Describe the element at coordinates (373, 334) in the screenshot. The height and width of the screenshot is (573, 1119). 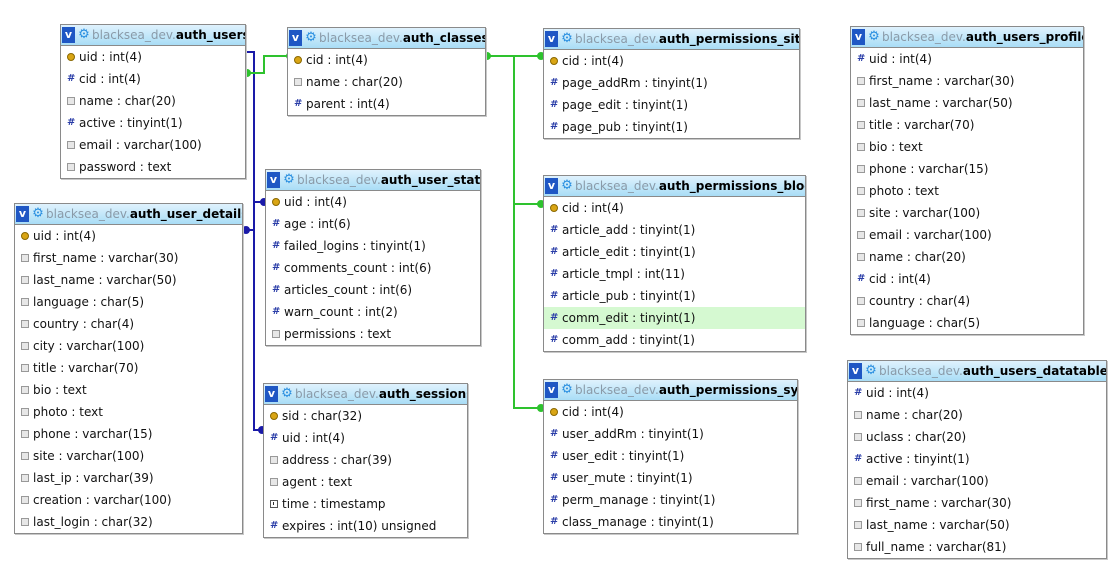
I see `column-row: permissions : text` at that location.